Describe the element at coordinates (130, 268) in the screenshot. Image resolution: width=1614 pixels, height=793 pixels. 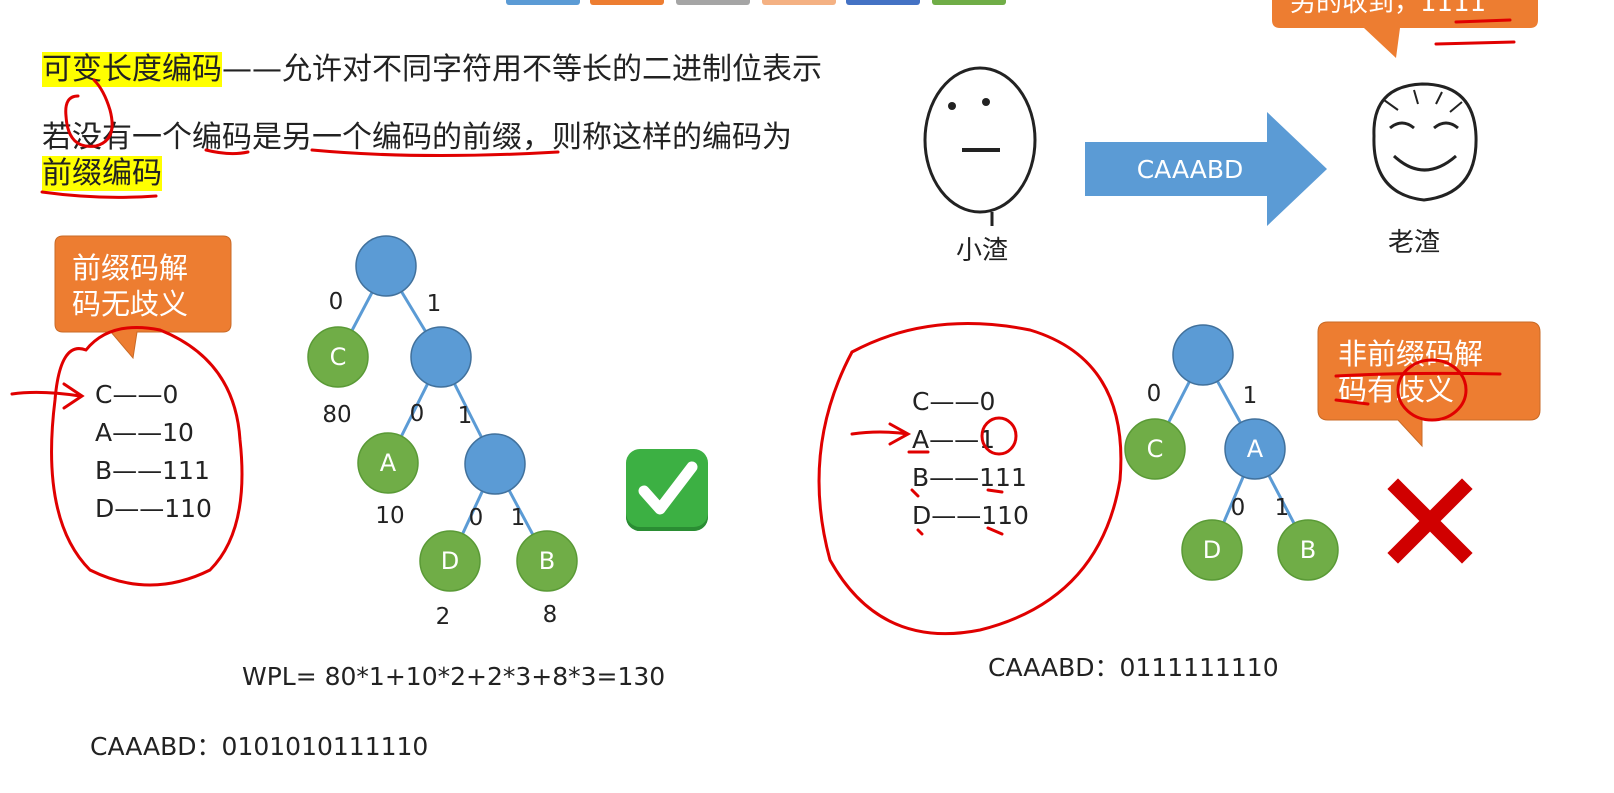
I see `left-callout-line1: 前缀码解` at that location.